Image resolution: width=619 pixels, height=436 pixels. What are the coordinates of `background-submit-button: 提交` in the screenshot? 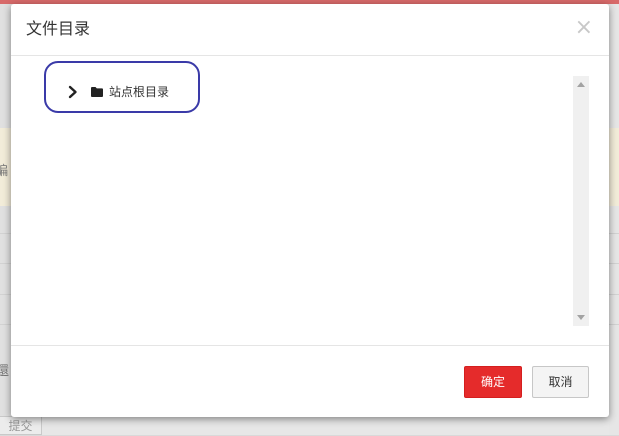 It's located at (21, 425).